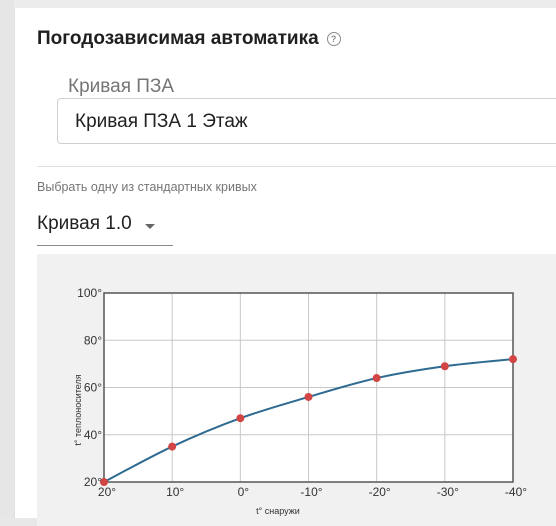 This screenshot has width=556, height=526. I want to click on x-tick-label: -20°, so click(380, 492).